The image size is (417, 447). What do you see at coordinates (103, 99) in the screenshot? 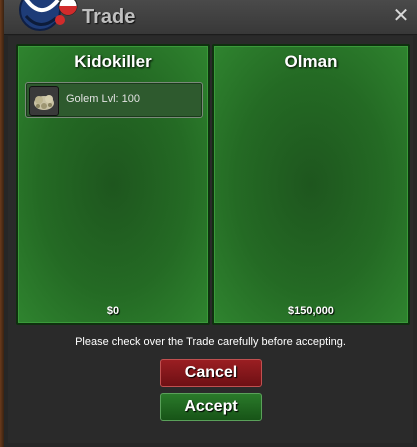
I see `trade-item-label: Golem Lvl: 100` at bounding box center [103, 99].